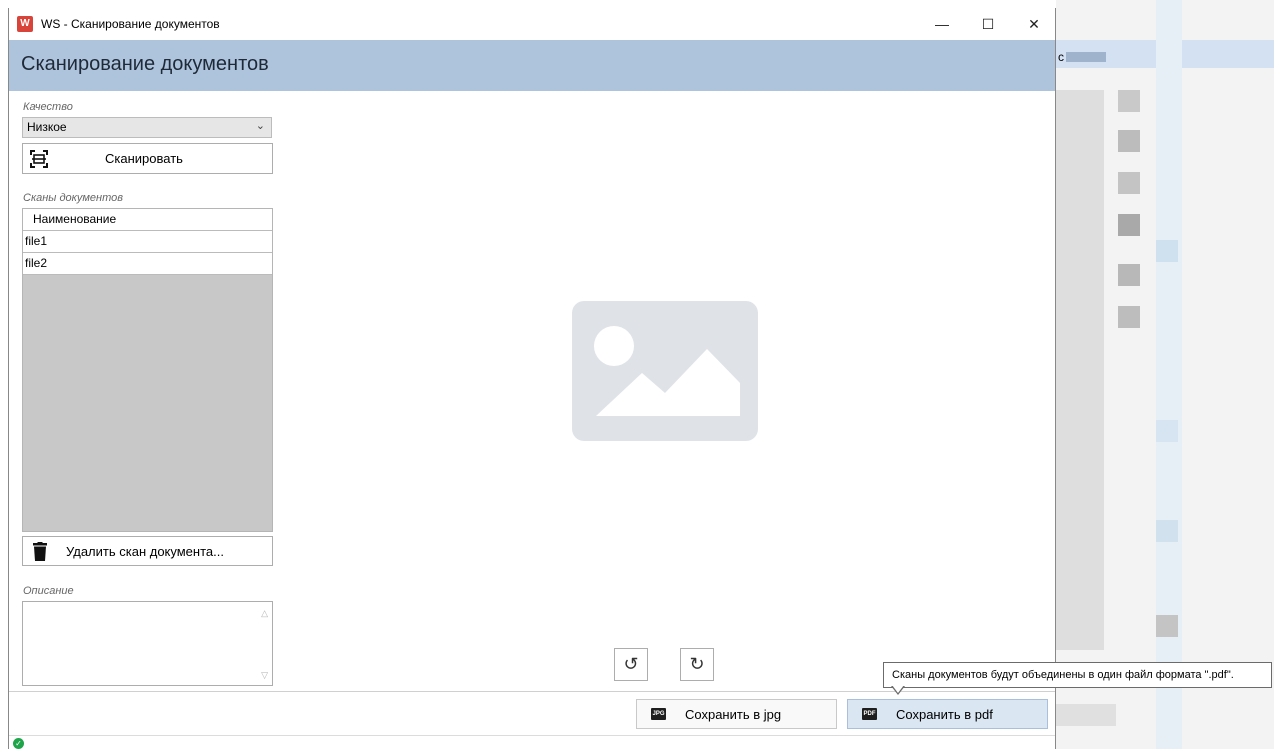 This screenshot has height=750, width=1274. I want to click on minimize-button: —, so click(942, 24).